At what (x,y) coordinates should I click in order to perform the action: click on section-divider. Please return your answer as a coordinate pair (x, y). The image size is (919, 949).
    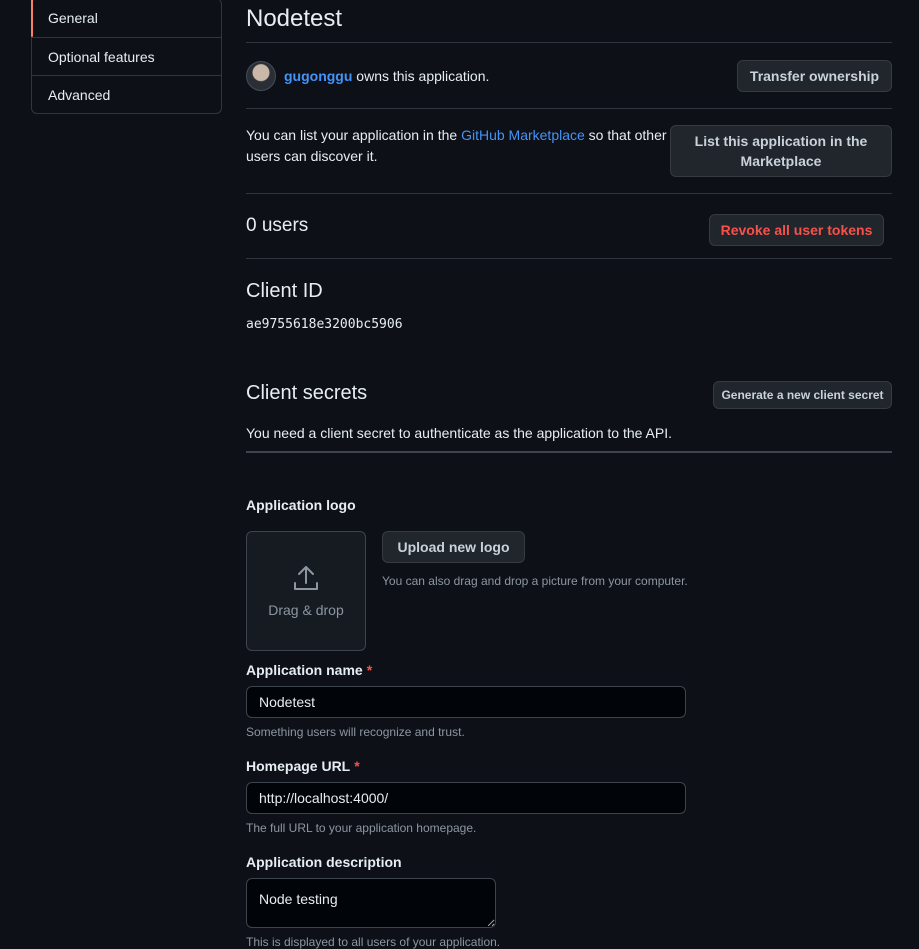
    Looking at the image, I should click on (569, 452).